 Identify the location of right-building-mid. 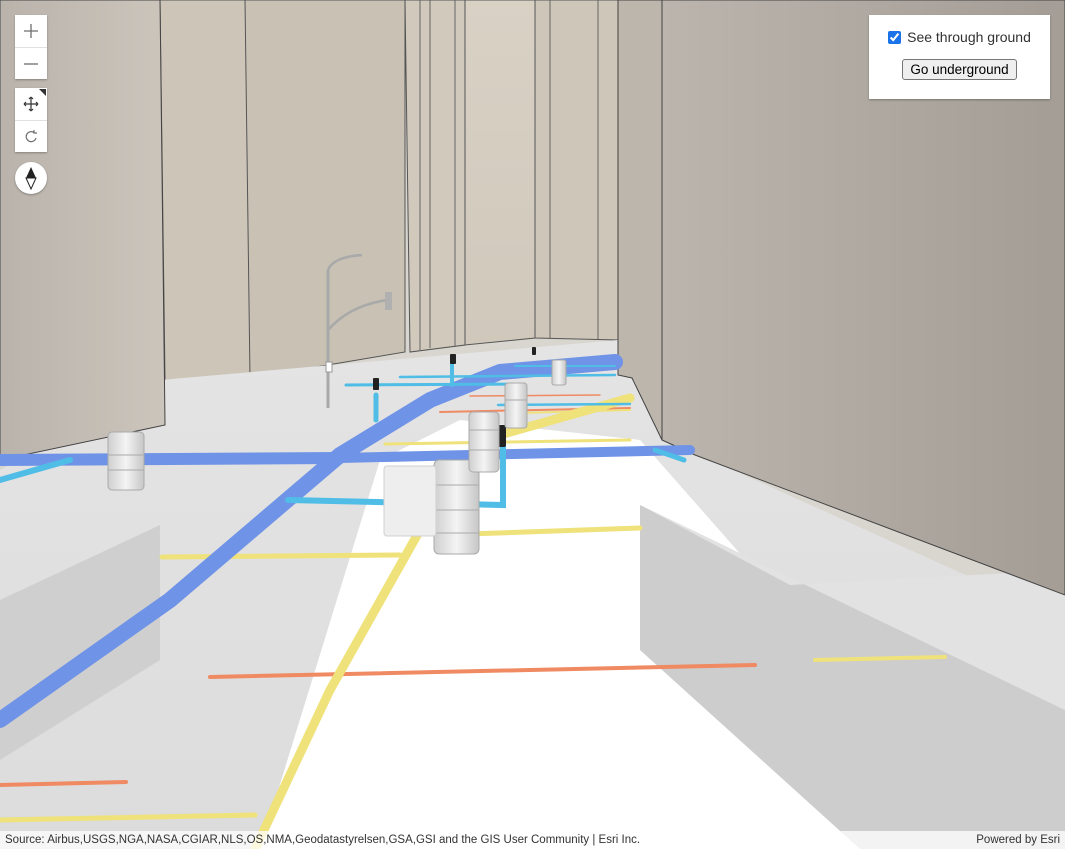
(640, 220).